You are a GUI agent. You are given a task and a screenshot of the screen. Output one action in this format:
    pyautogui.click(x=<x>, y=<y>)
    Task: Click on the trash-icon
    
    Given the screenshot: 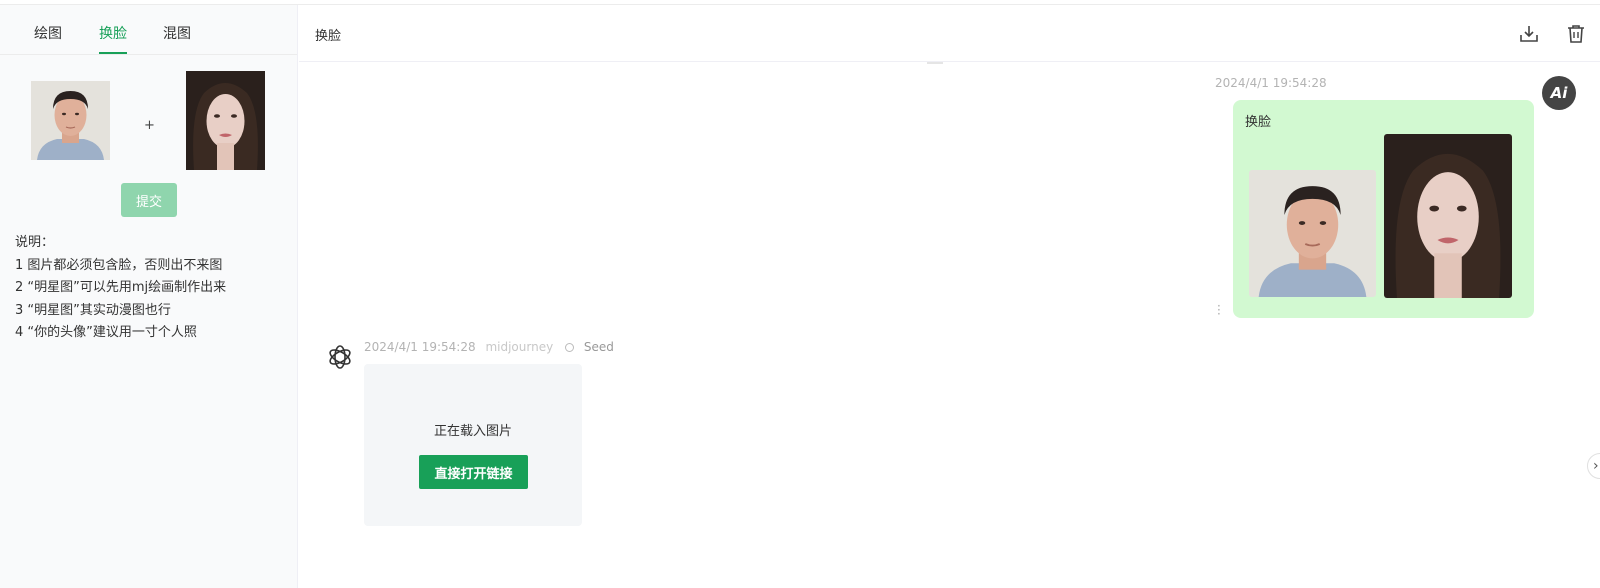 What is the action you would take?
    pyautogui.click(x=1576, y=34)
    